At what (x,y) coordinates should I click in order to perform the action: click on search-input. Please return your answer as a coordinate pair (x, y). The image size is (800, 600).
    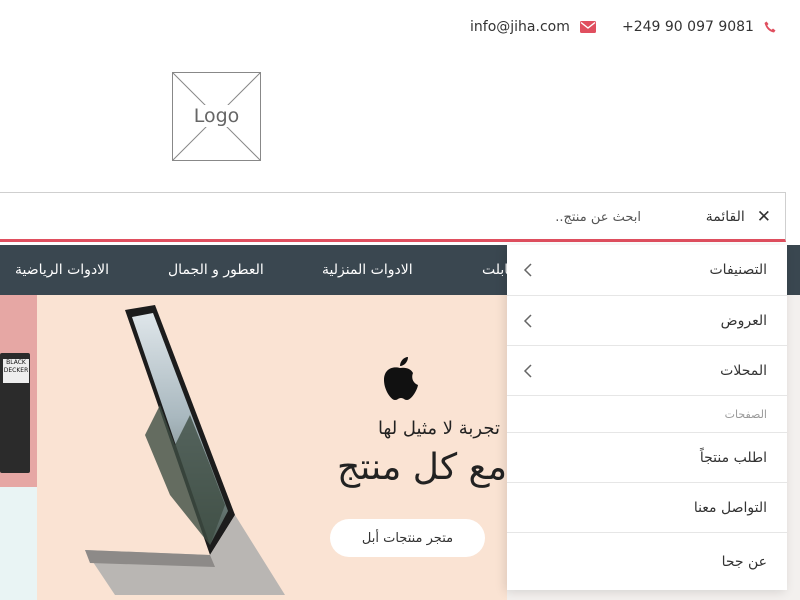
    Looking at the image, I should click on (510, 217).